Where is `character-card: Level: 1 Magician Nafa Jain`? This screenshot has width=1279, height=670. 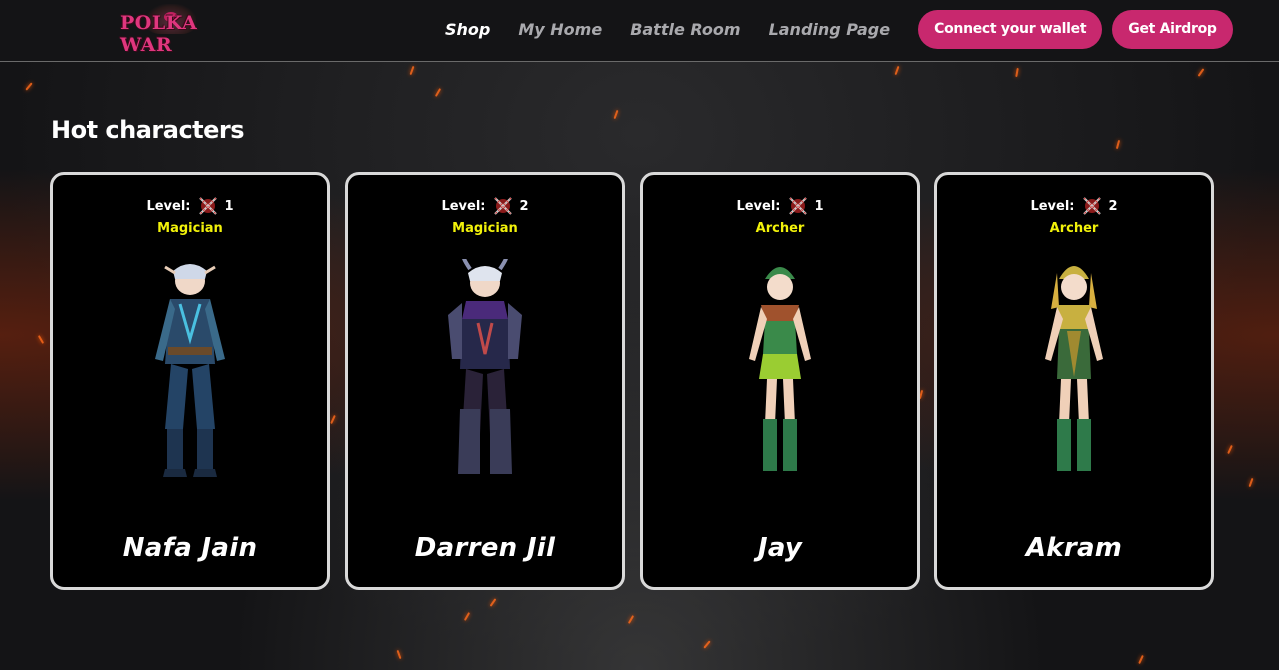 character-card: Level: 1 Magician Nafa Jain is located at coordinates (190, 381).